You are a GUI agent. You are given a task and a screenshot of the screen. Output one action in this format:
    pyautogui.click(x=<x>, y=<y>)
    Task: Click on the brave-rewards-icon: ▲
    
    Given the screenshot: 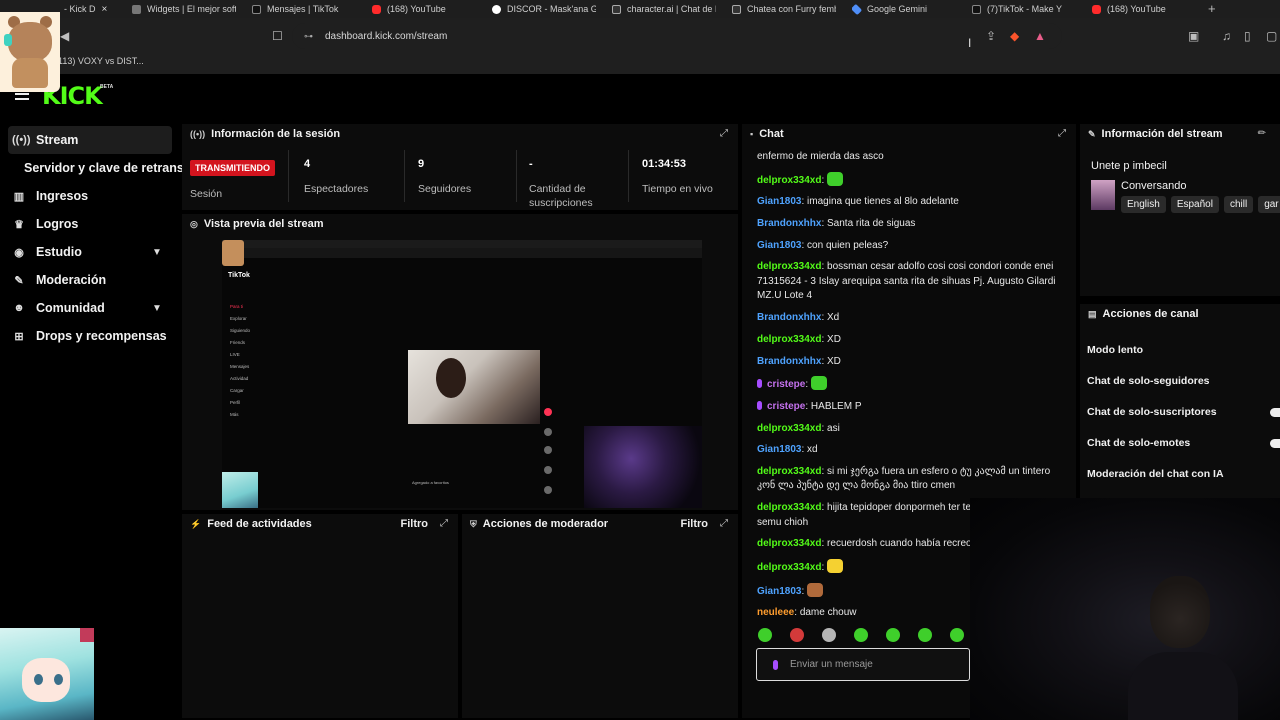 What is the action you would take?
    pyautogui.click(x=1040, y=36)
    